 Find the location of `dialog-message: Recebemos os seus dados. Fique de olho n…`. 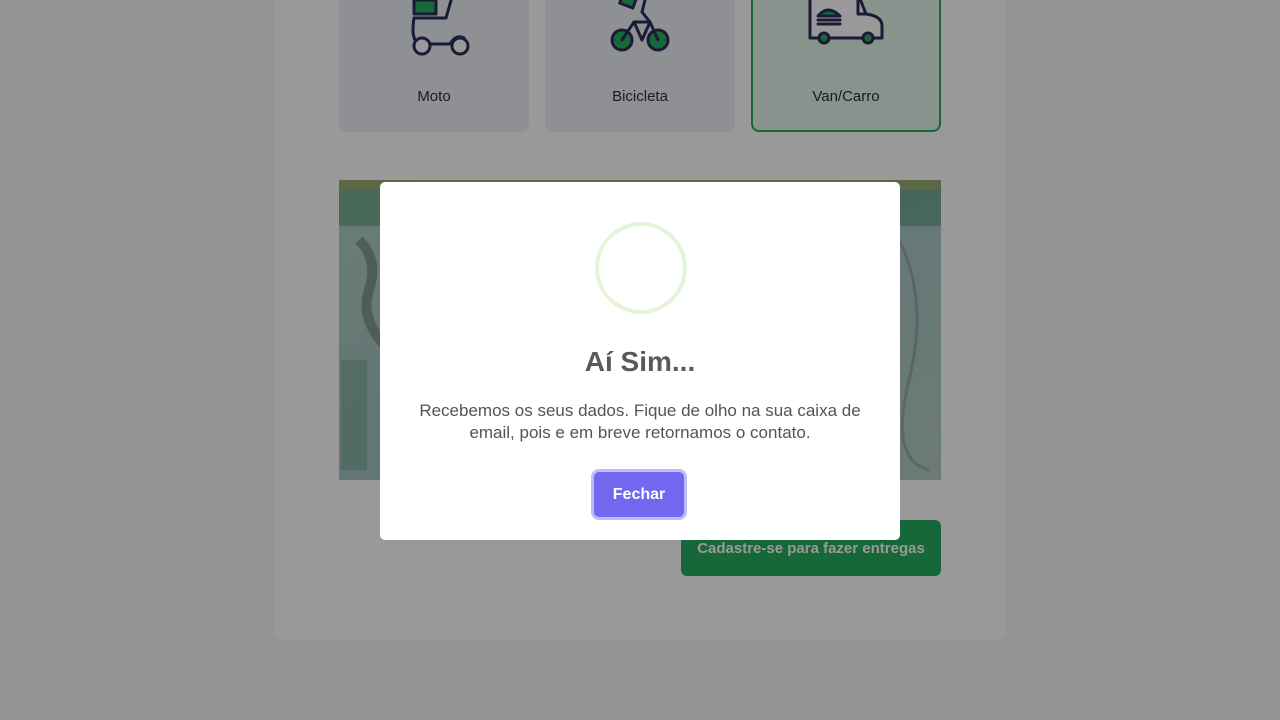

dialog-message: Recebemos os seus dados. Fique de olho n… is located at coordinates (640, 421).